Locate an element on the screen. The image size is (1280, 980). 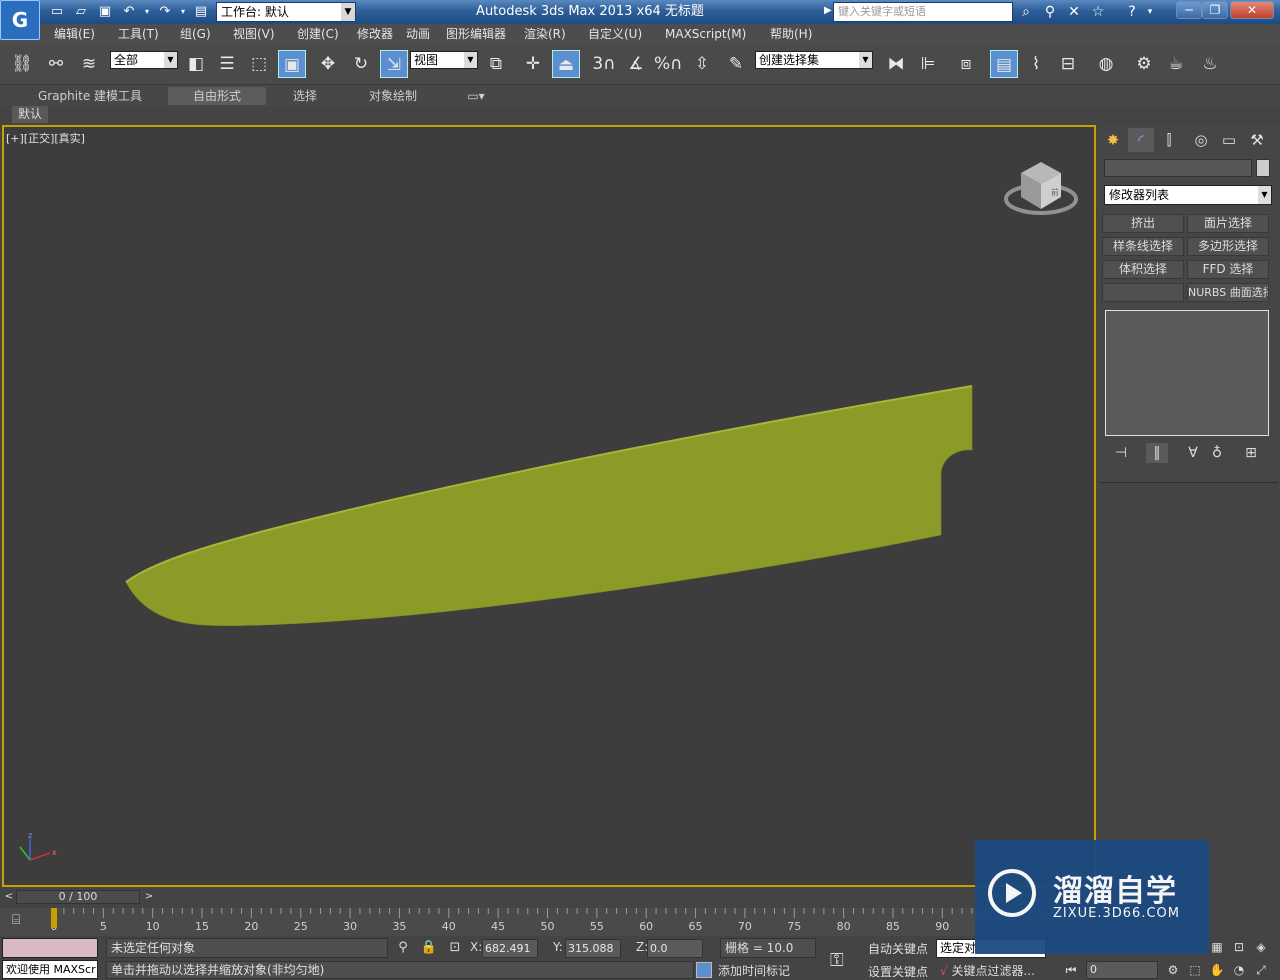
menu-edit: 编辑(E) is located at coordinates (74, 34).